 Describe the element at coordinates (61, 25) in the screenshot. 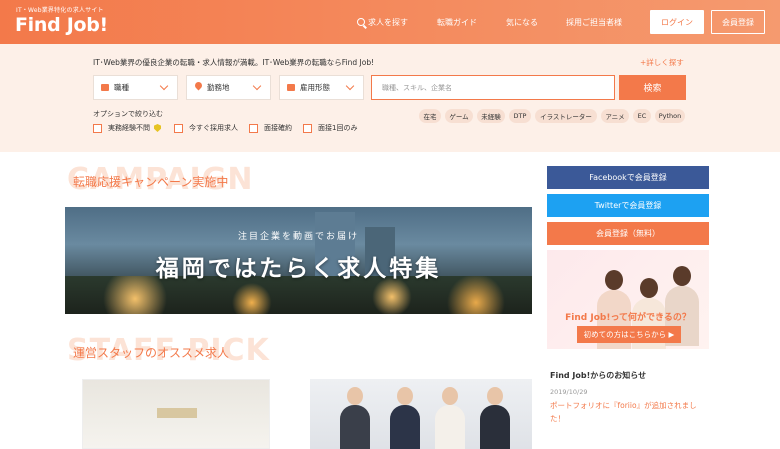

I see `site-logo: Find Job!` at that location.